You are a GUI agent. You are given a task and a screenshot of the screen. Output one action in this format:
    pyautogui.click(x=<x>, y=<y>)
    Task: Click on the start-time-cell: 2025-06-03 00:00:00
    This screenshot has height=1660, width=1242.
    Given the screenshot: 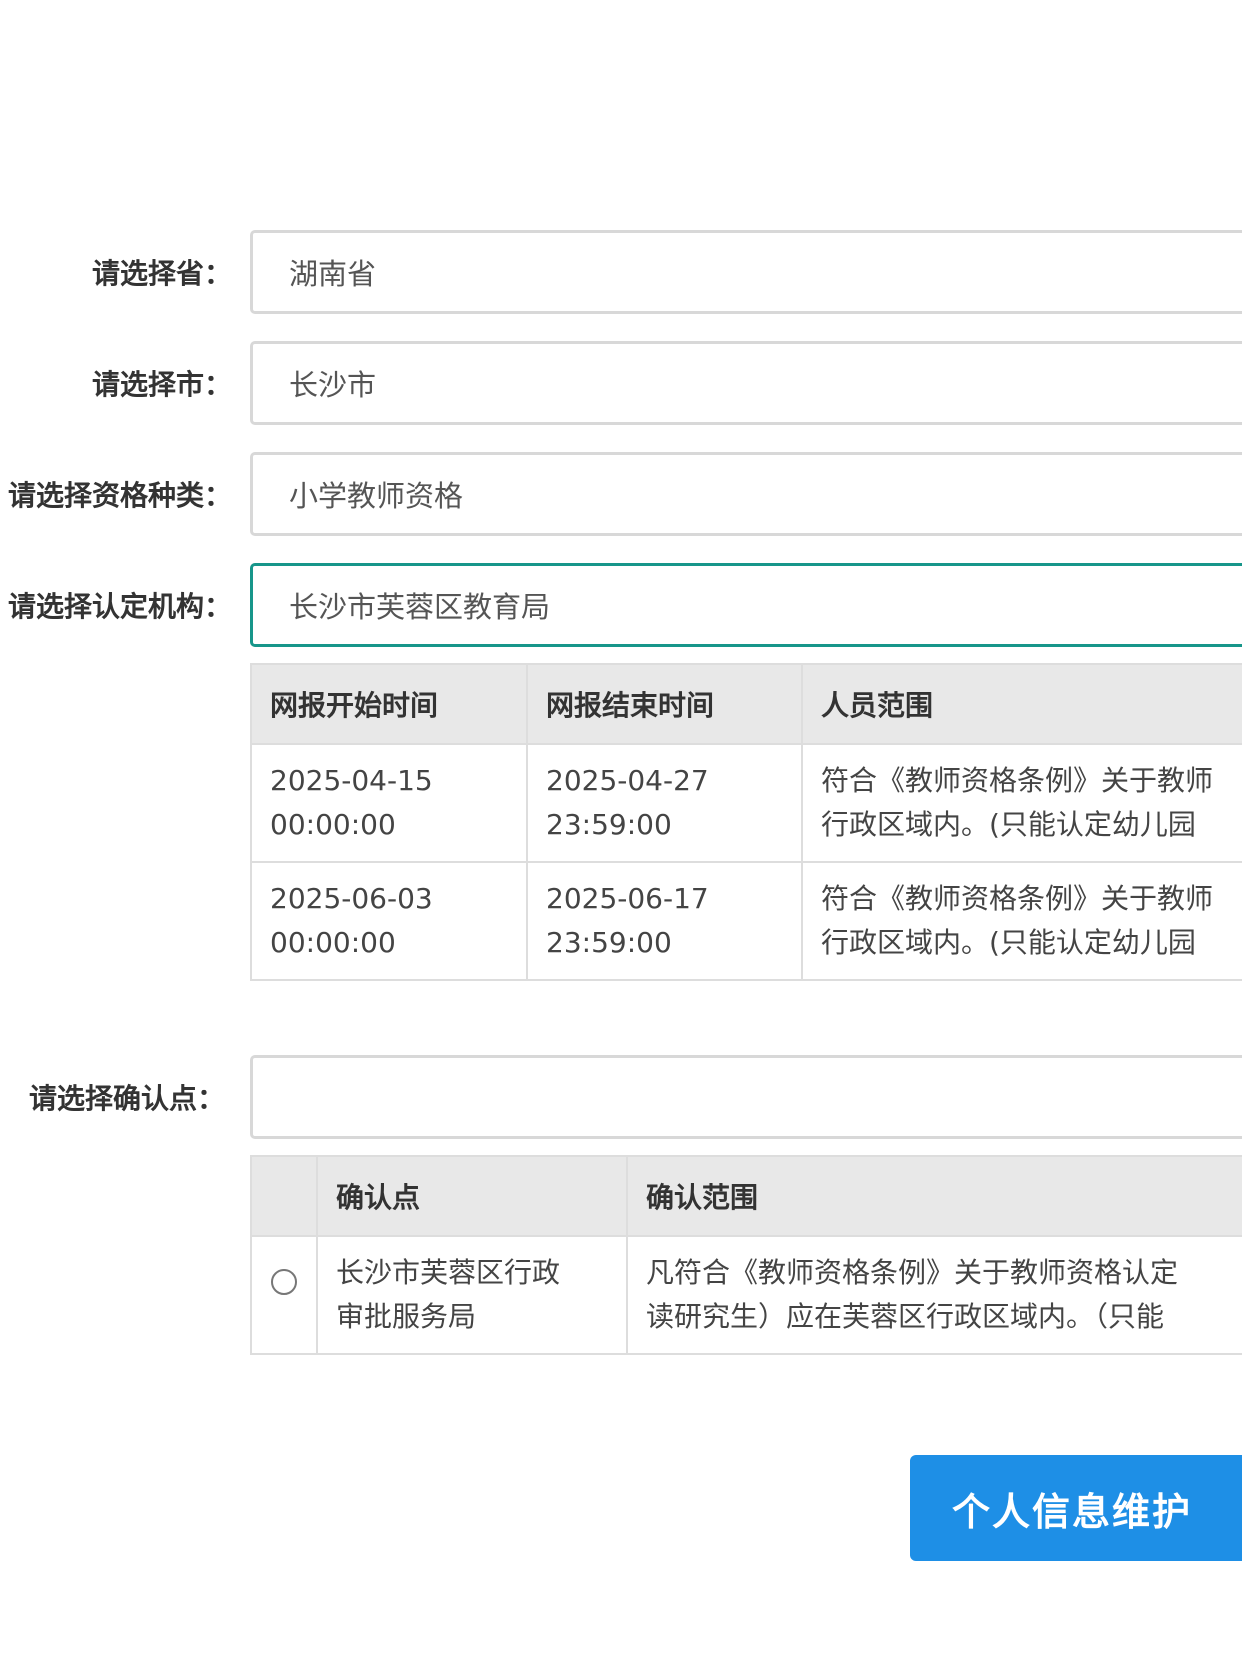 What is the action you would take?
    pyautogui.click(x=389, y=921)
    